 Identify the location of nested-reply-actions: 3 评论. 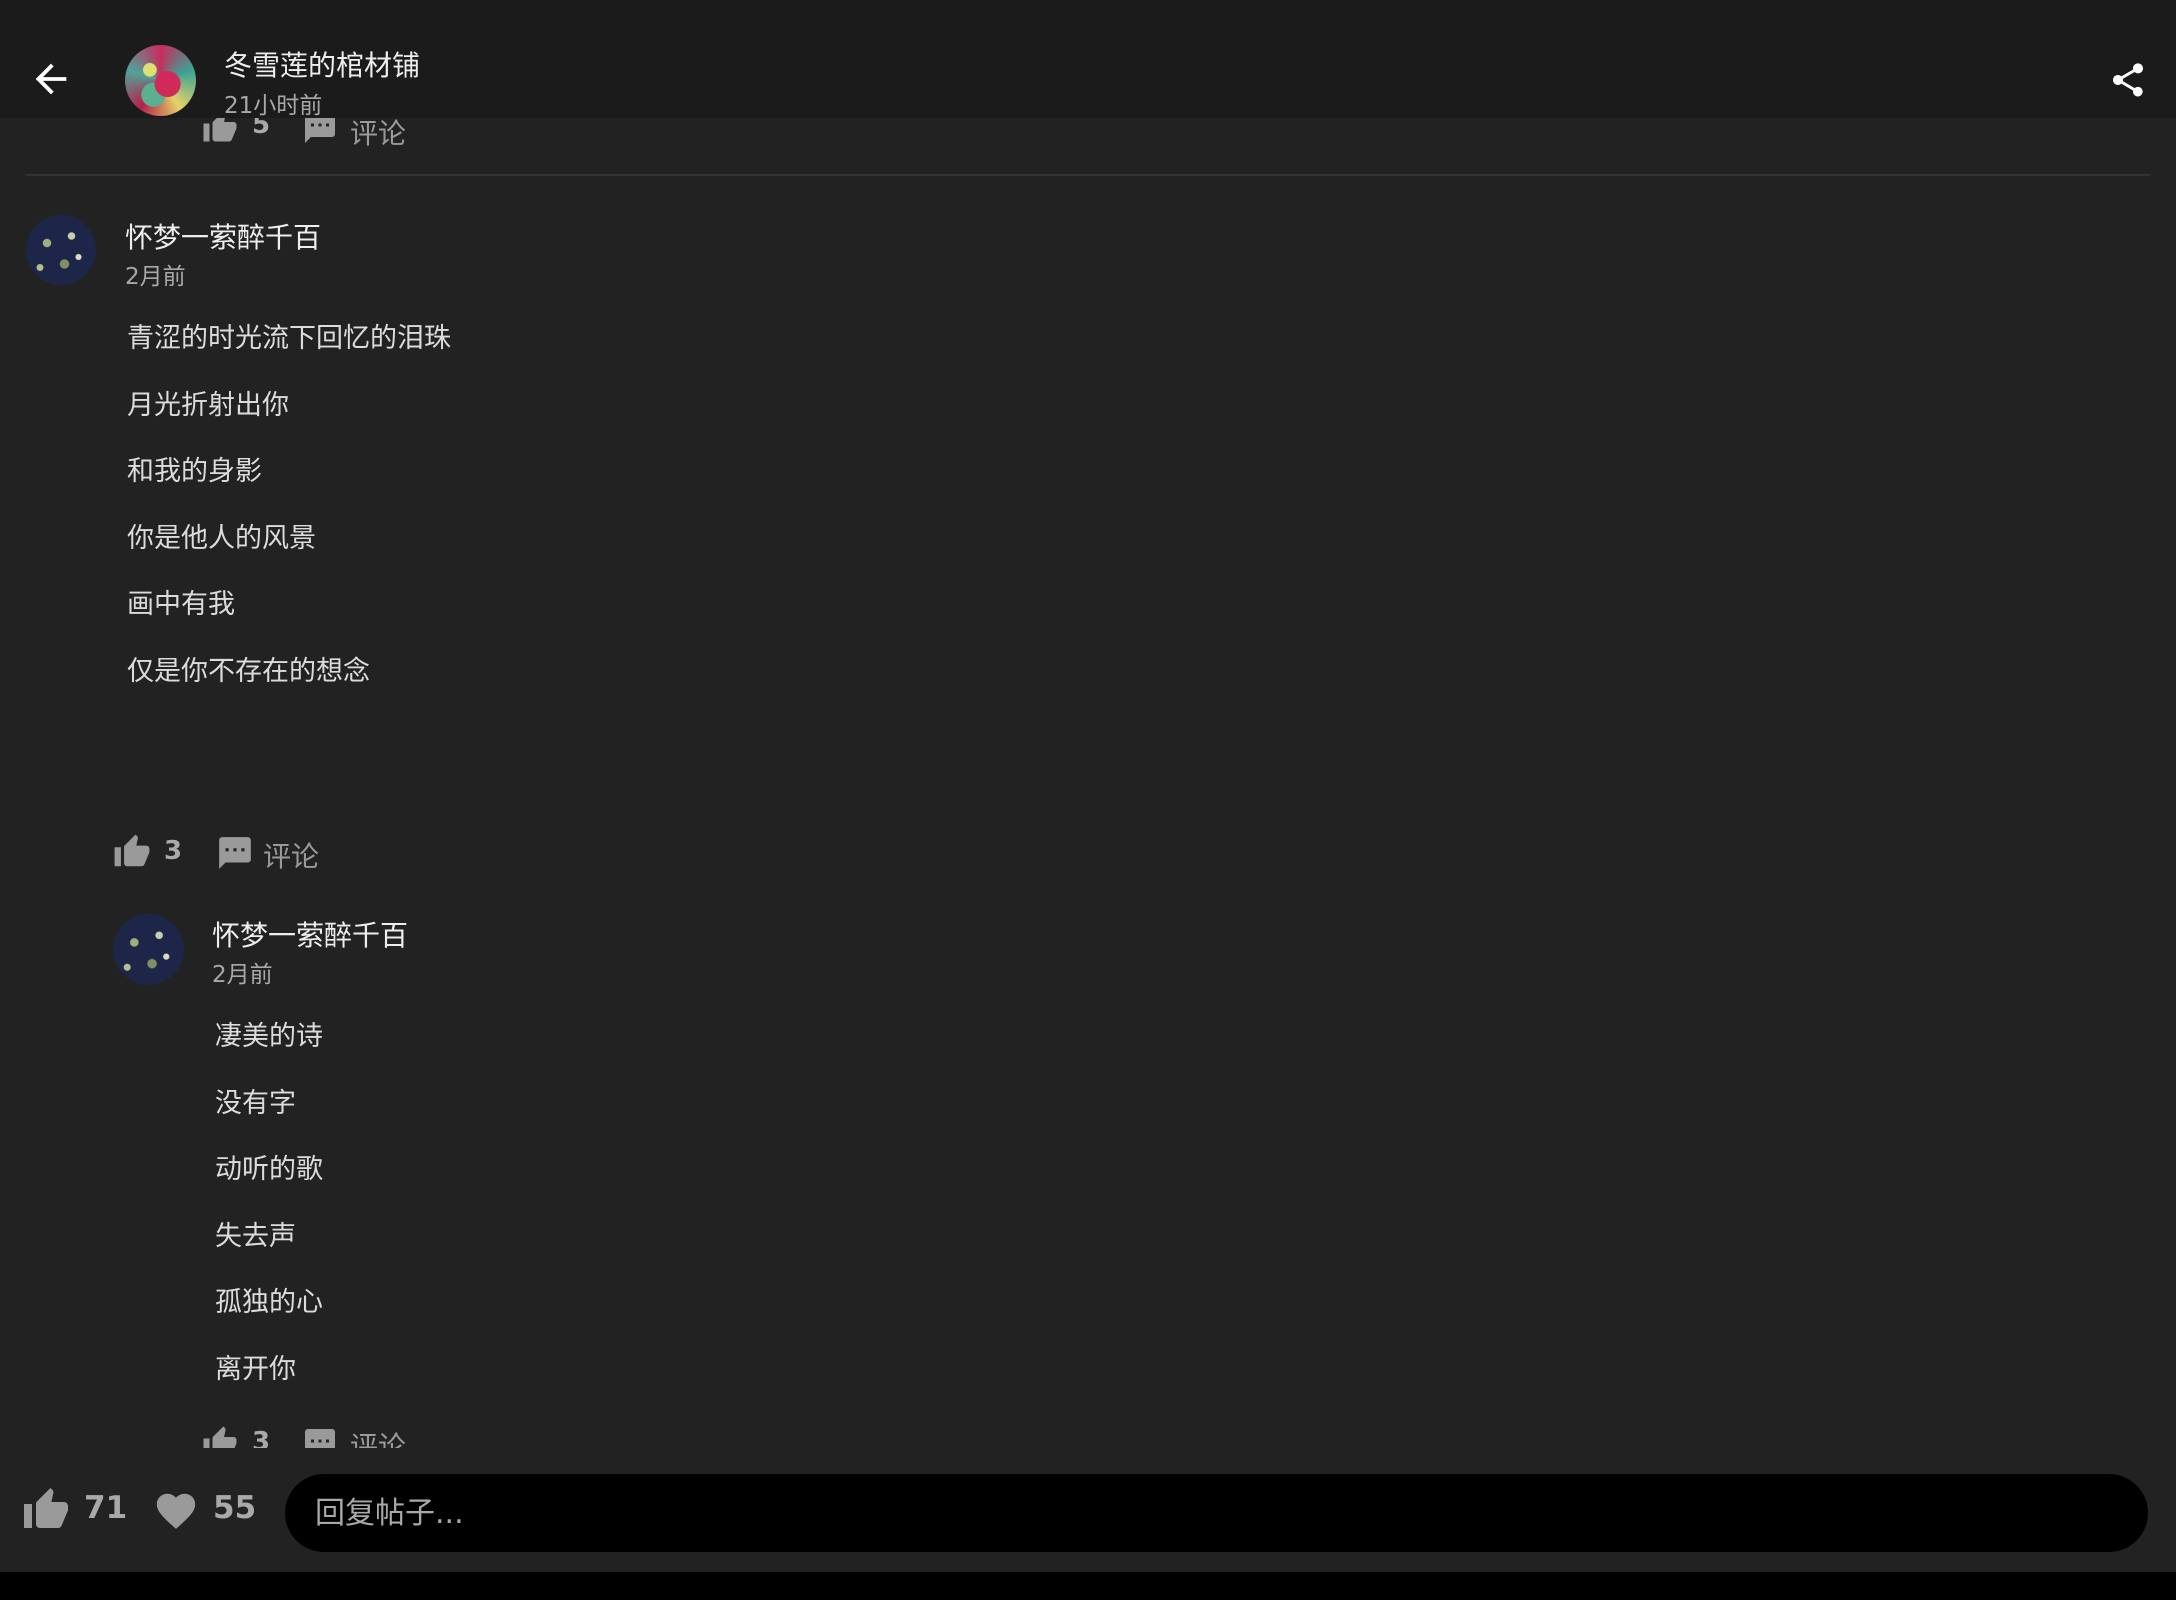
(315, 1434).